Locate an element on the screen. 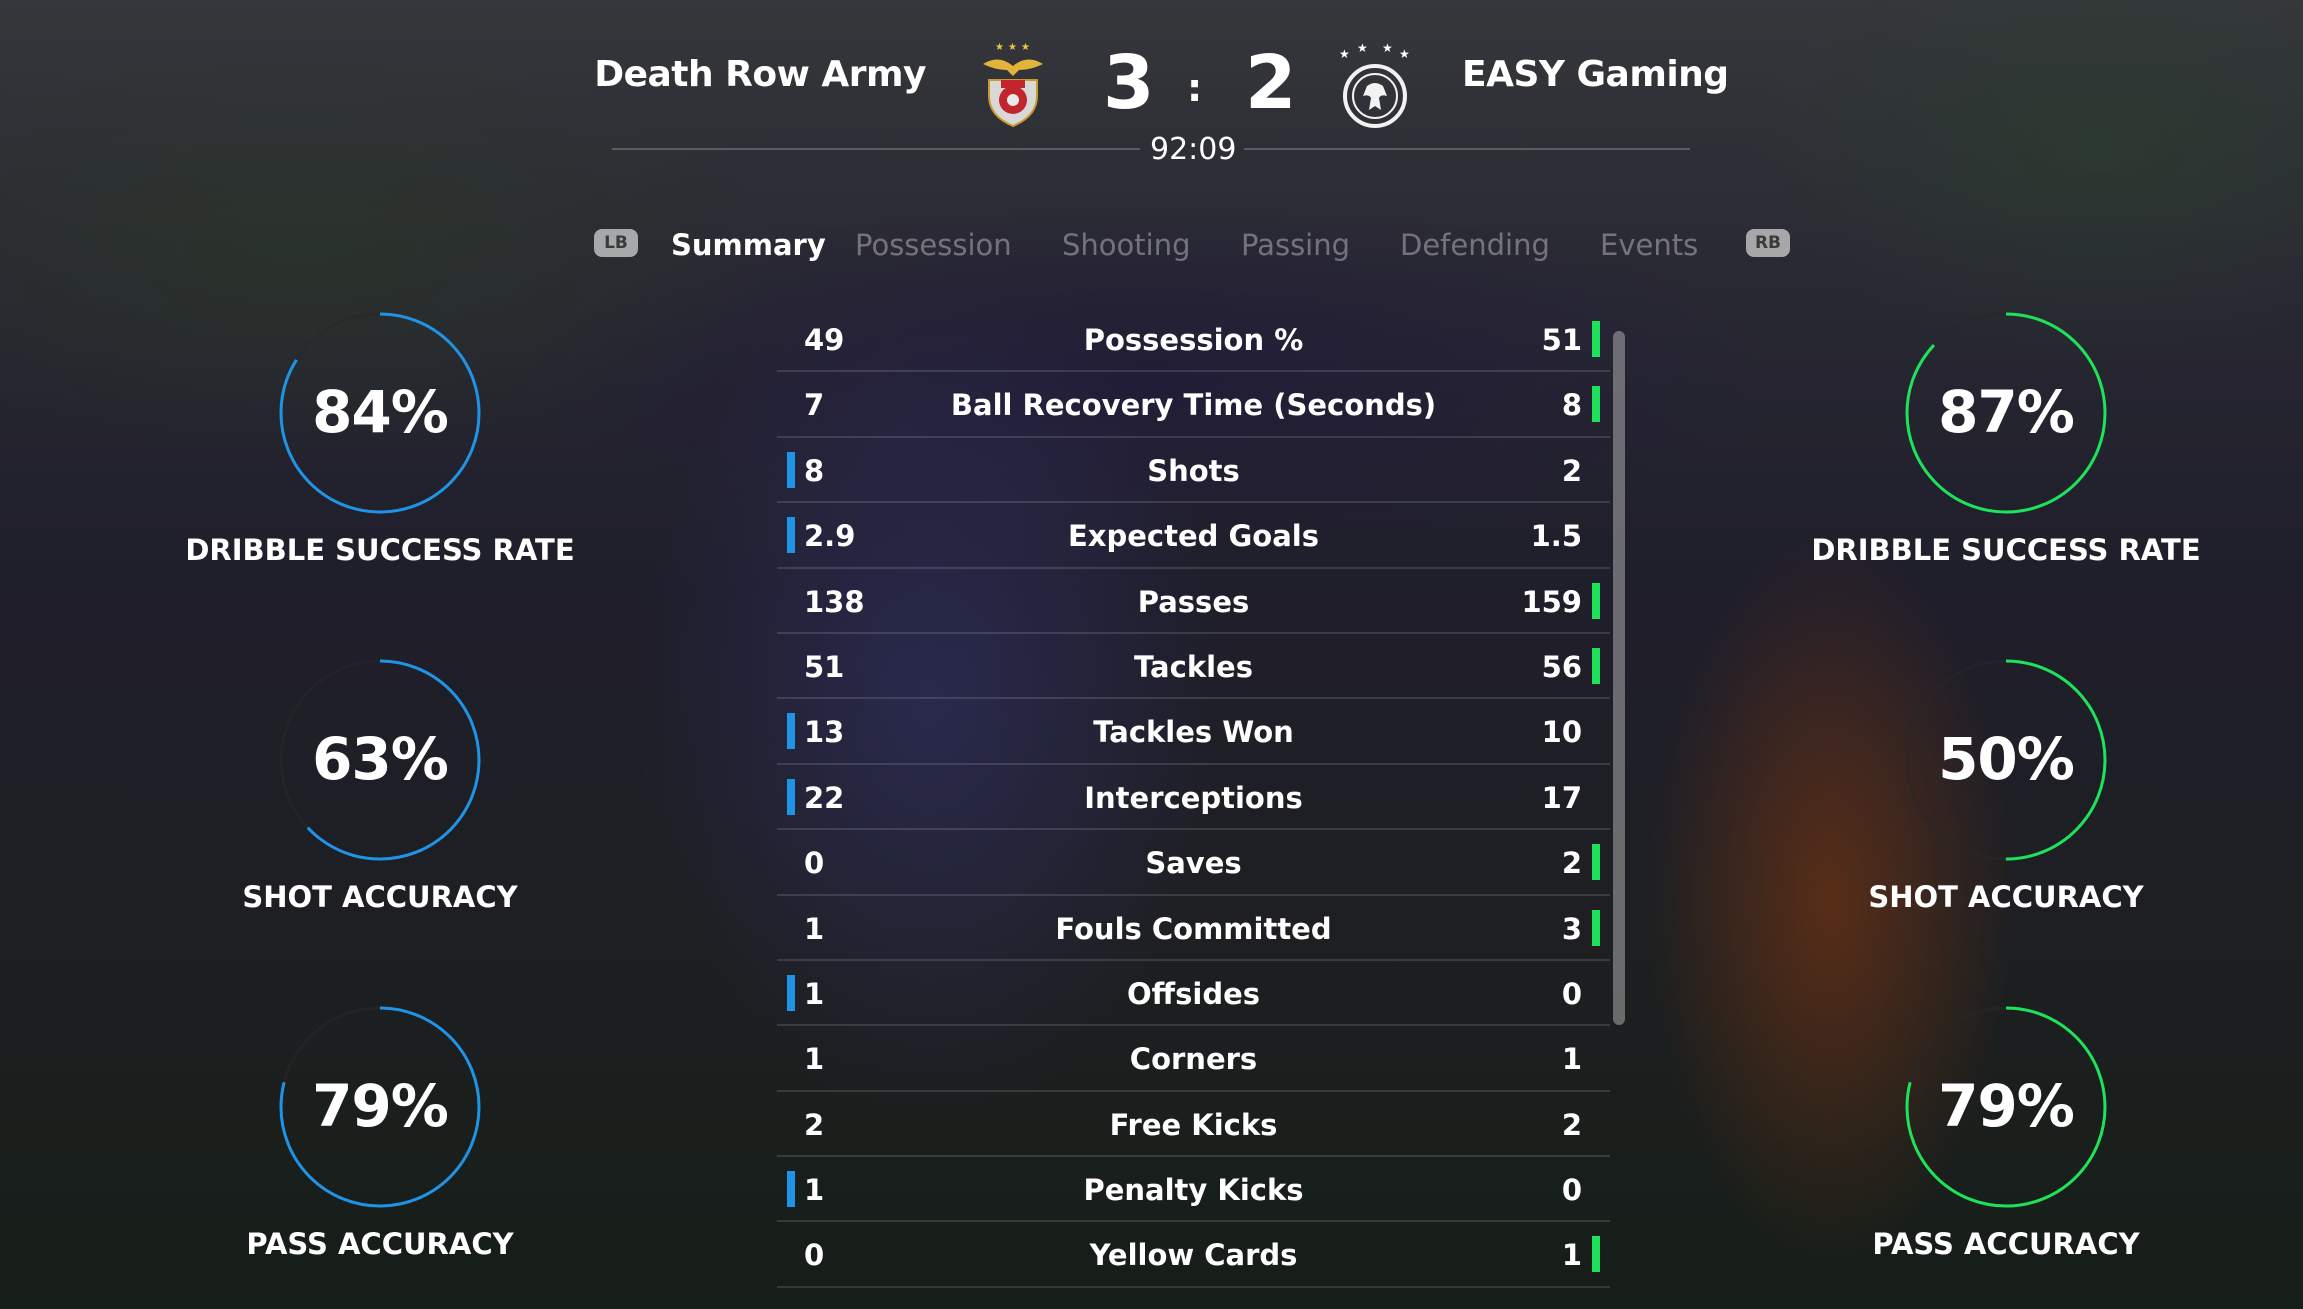 The height and width of the screenshot is (1309, 2303). header-divider-left is located at coordinates (876, 149).